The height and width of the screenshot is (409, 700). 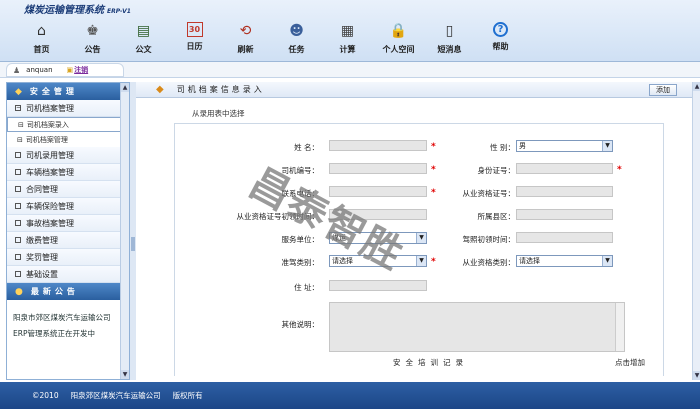 What do you see at coordinates (41, 40) in the screenshot?
I see `toolbar-home-button: ⌂ 首页` at bounding box center [41, 40].